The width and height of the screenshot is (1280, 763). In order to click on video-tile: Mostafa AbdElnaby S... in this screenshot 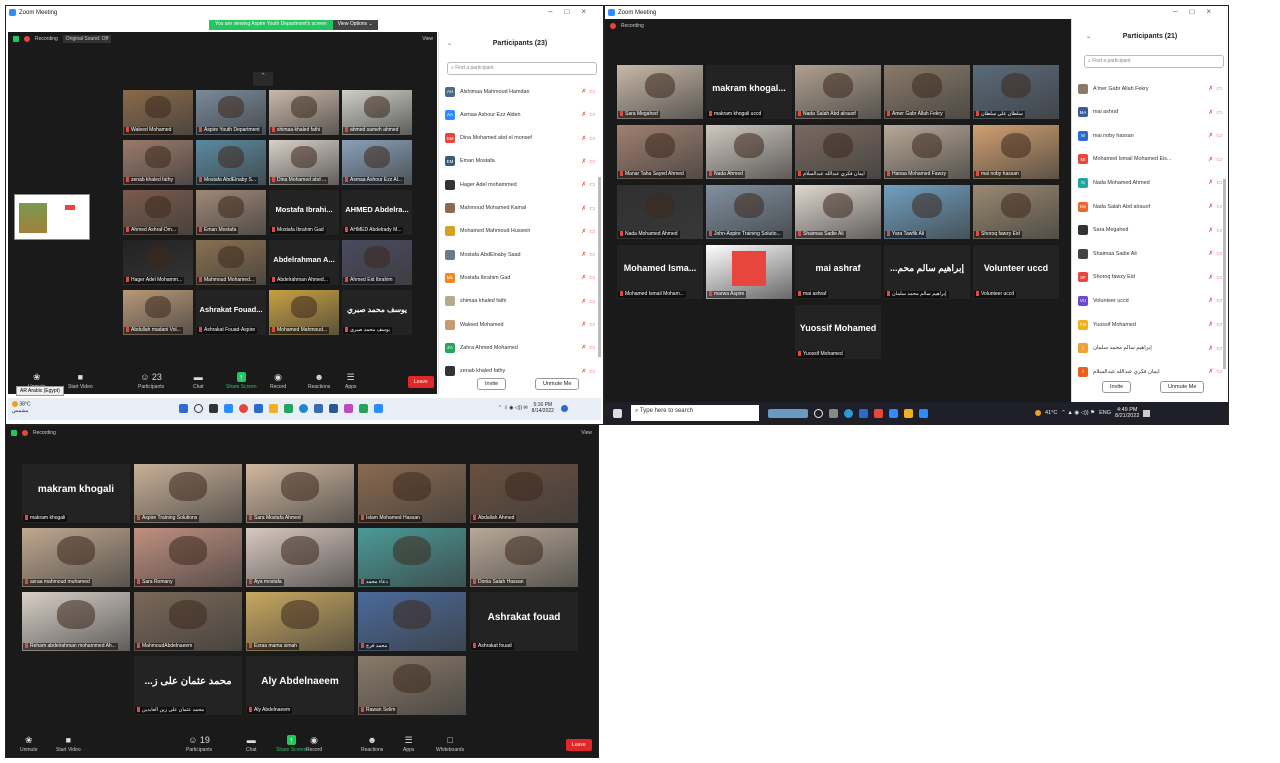, I will do `click(231, 162)`.